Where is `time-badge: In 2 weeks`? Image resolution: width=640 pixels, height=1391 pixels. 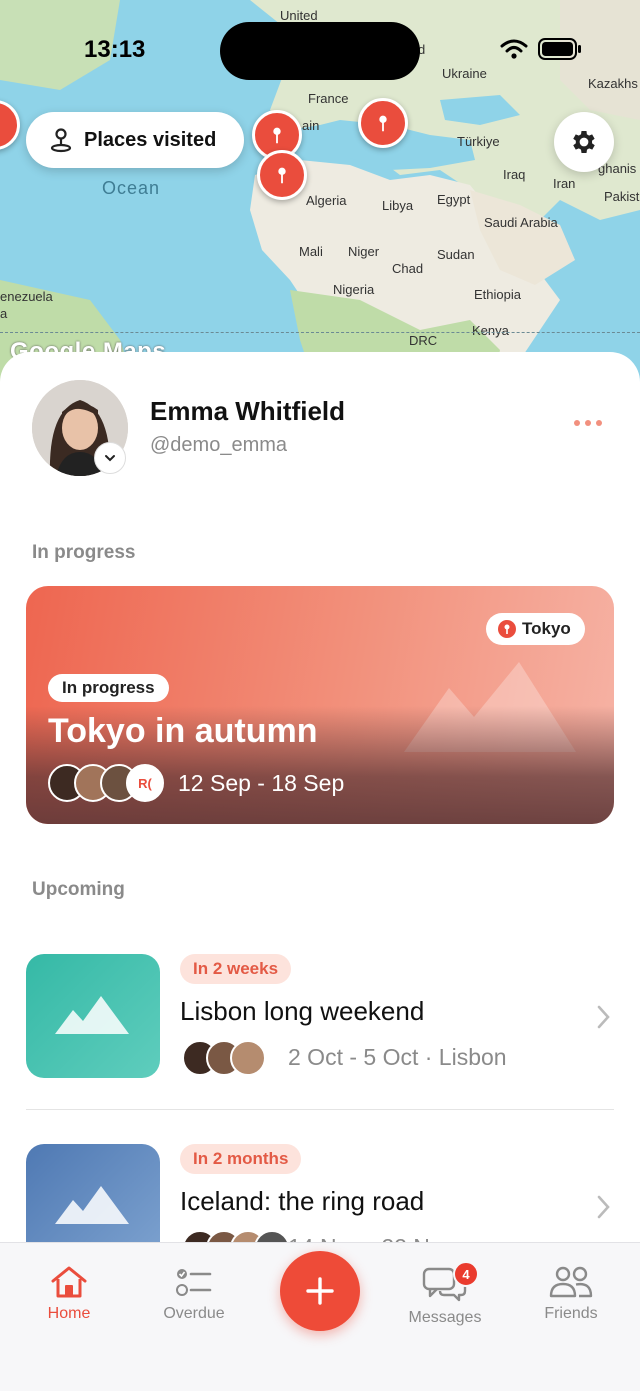 time-badge: In 2 weeks is located at coordinates (236, 969).